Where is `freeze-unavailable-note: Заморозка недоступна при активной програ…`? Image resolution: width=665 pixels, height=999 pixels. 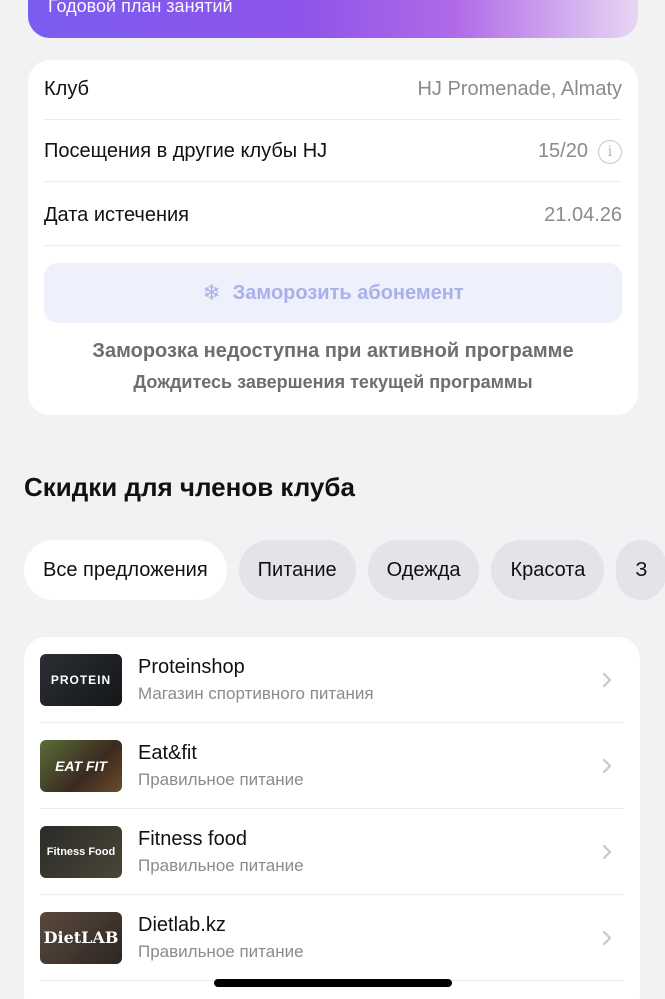
freeze-unavailable-note: Заморозка недоступна при активной програ… is located at coordinates (333, 351).